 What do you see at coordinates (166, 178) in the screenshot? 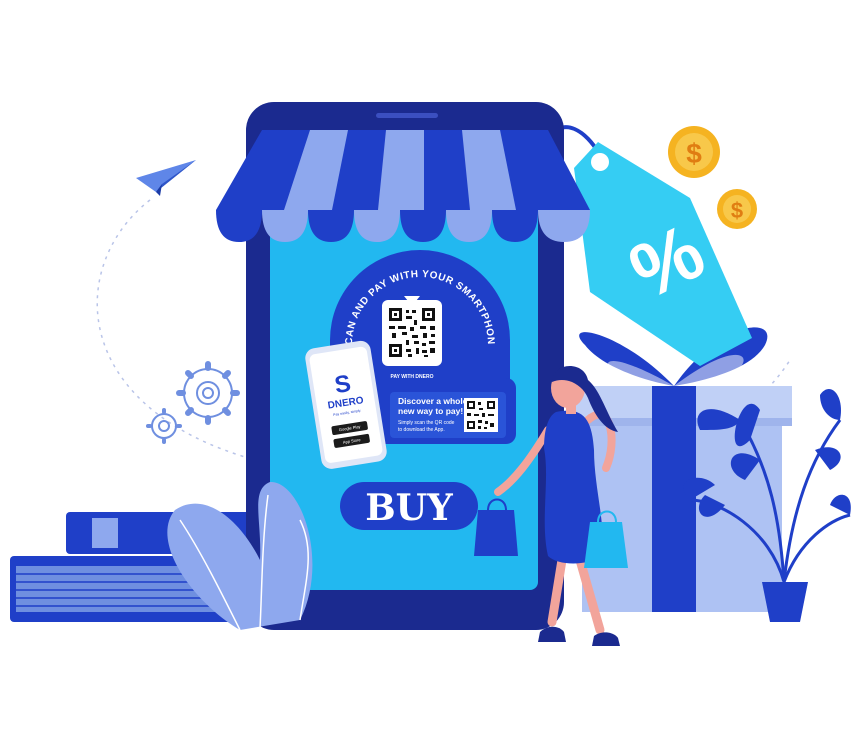
I see `paper-plane-icon` at bounding box center [166, 178].